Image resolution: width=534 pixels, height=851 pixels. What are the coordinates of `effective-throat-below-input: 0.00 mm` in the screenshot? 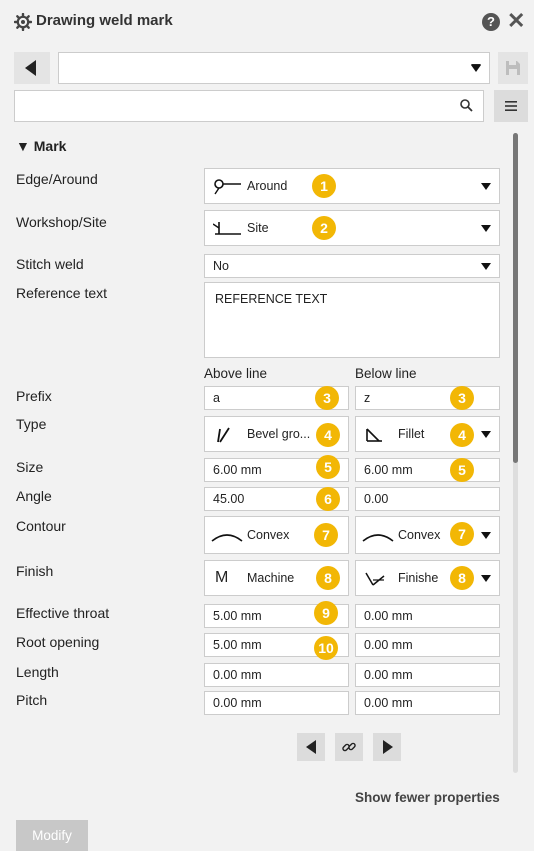 It's located at (427, 616).